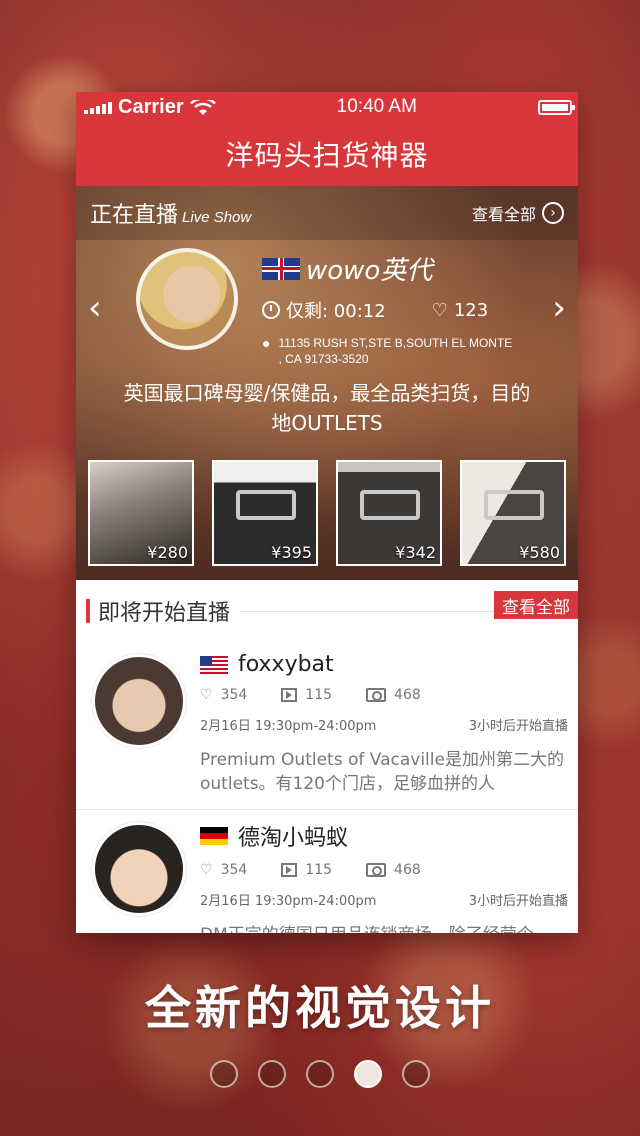 The width and height of the screenshot is (640, 1136). Describe the element at coordinates (323, 359) in the screenshot. I see `address-line2: , CA 91733-3520` at that location.